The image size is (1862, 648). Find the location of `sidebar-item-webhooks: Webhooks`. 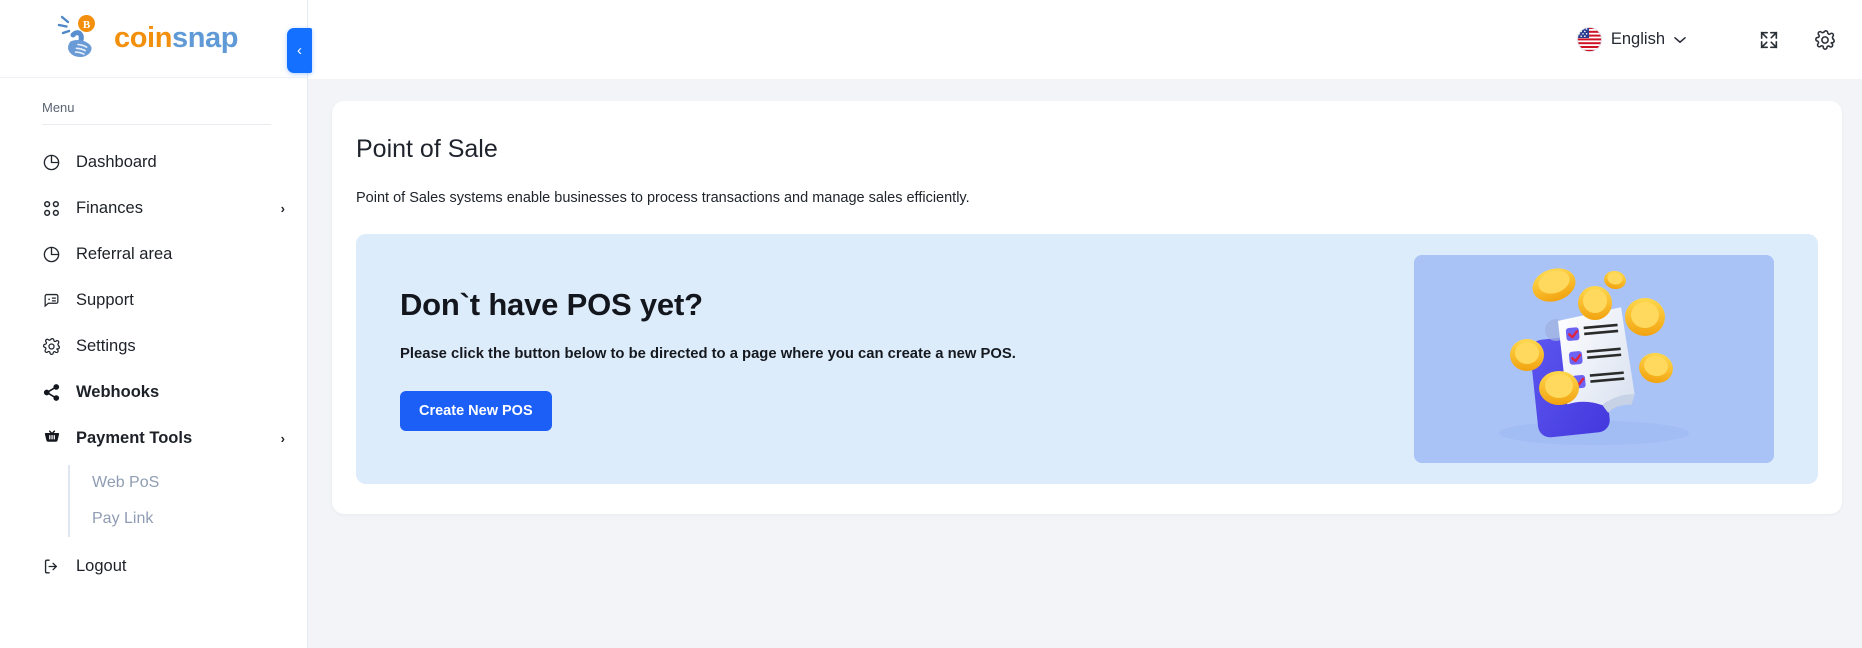

sidebar-item-webhooks: Webhooks is located at coordinates (153, 392).